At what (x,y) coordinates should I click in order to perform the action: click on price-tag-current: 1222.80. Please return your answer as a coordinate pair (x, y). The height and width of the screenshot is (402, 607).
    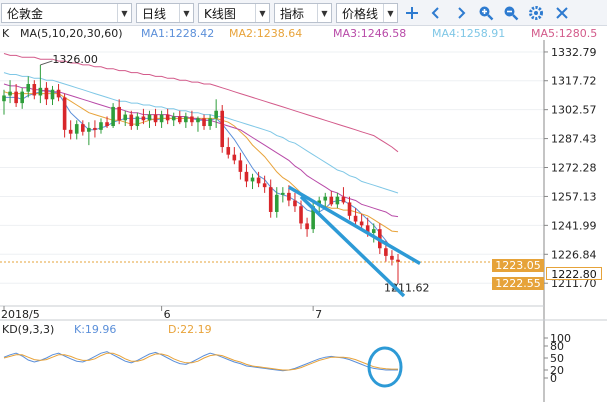
    Looking at the image, I should click on (574, 274).